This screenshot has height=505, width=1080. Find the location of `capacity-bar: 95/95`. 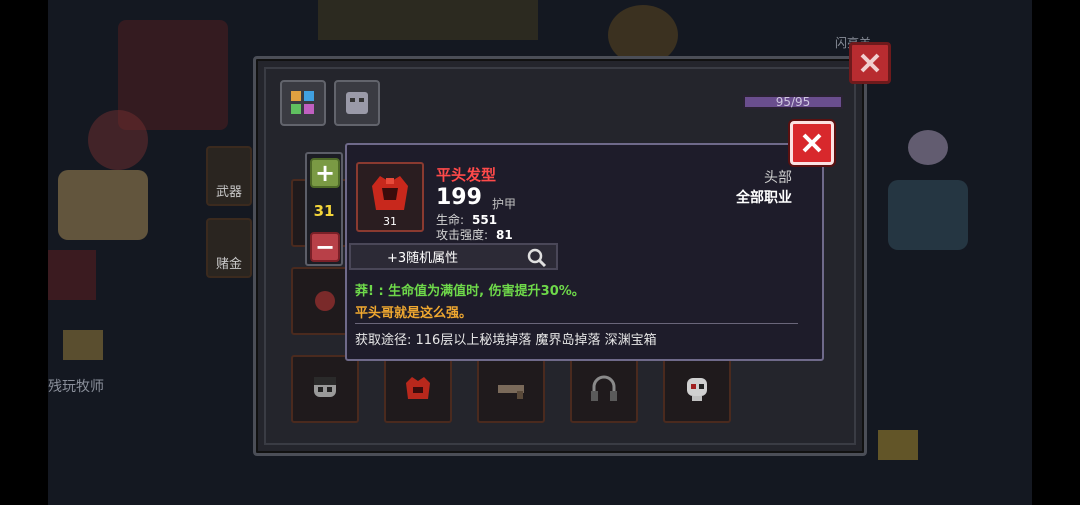

capacity-bar: 95/95 is located at coordinates (793, 102).